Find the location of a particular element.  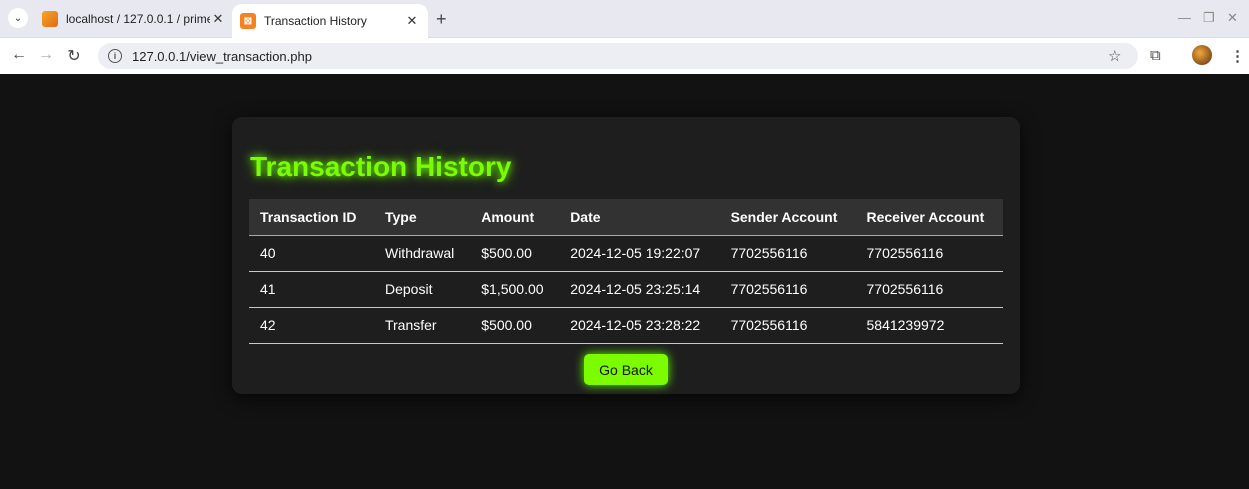

address-bar: i 127.0.0.1/view_transaction.php is located at coordinates (618, 56).